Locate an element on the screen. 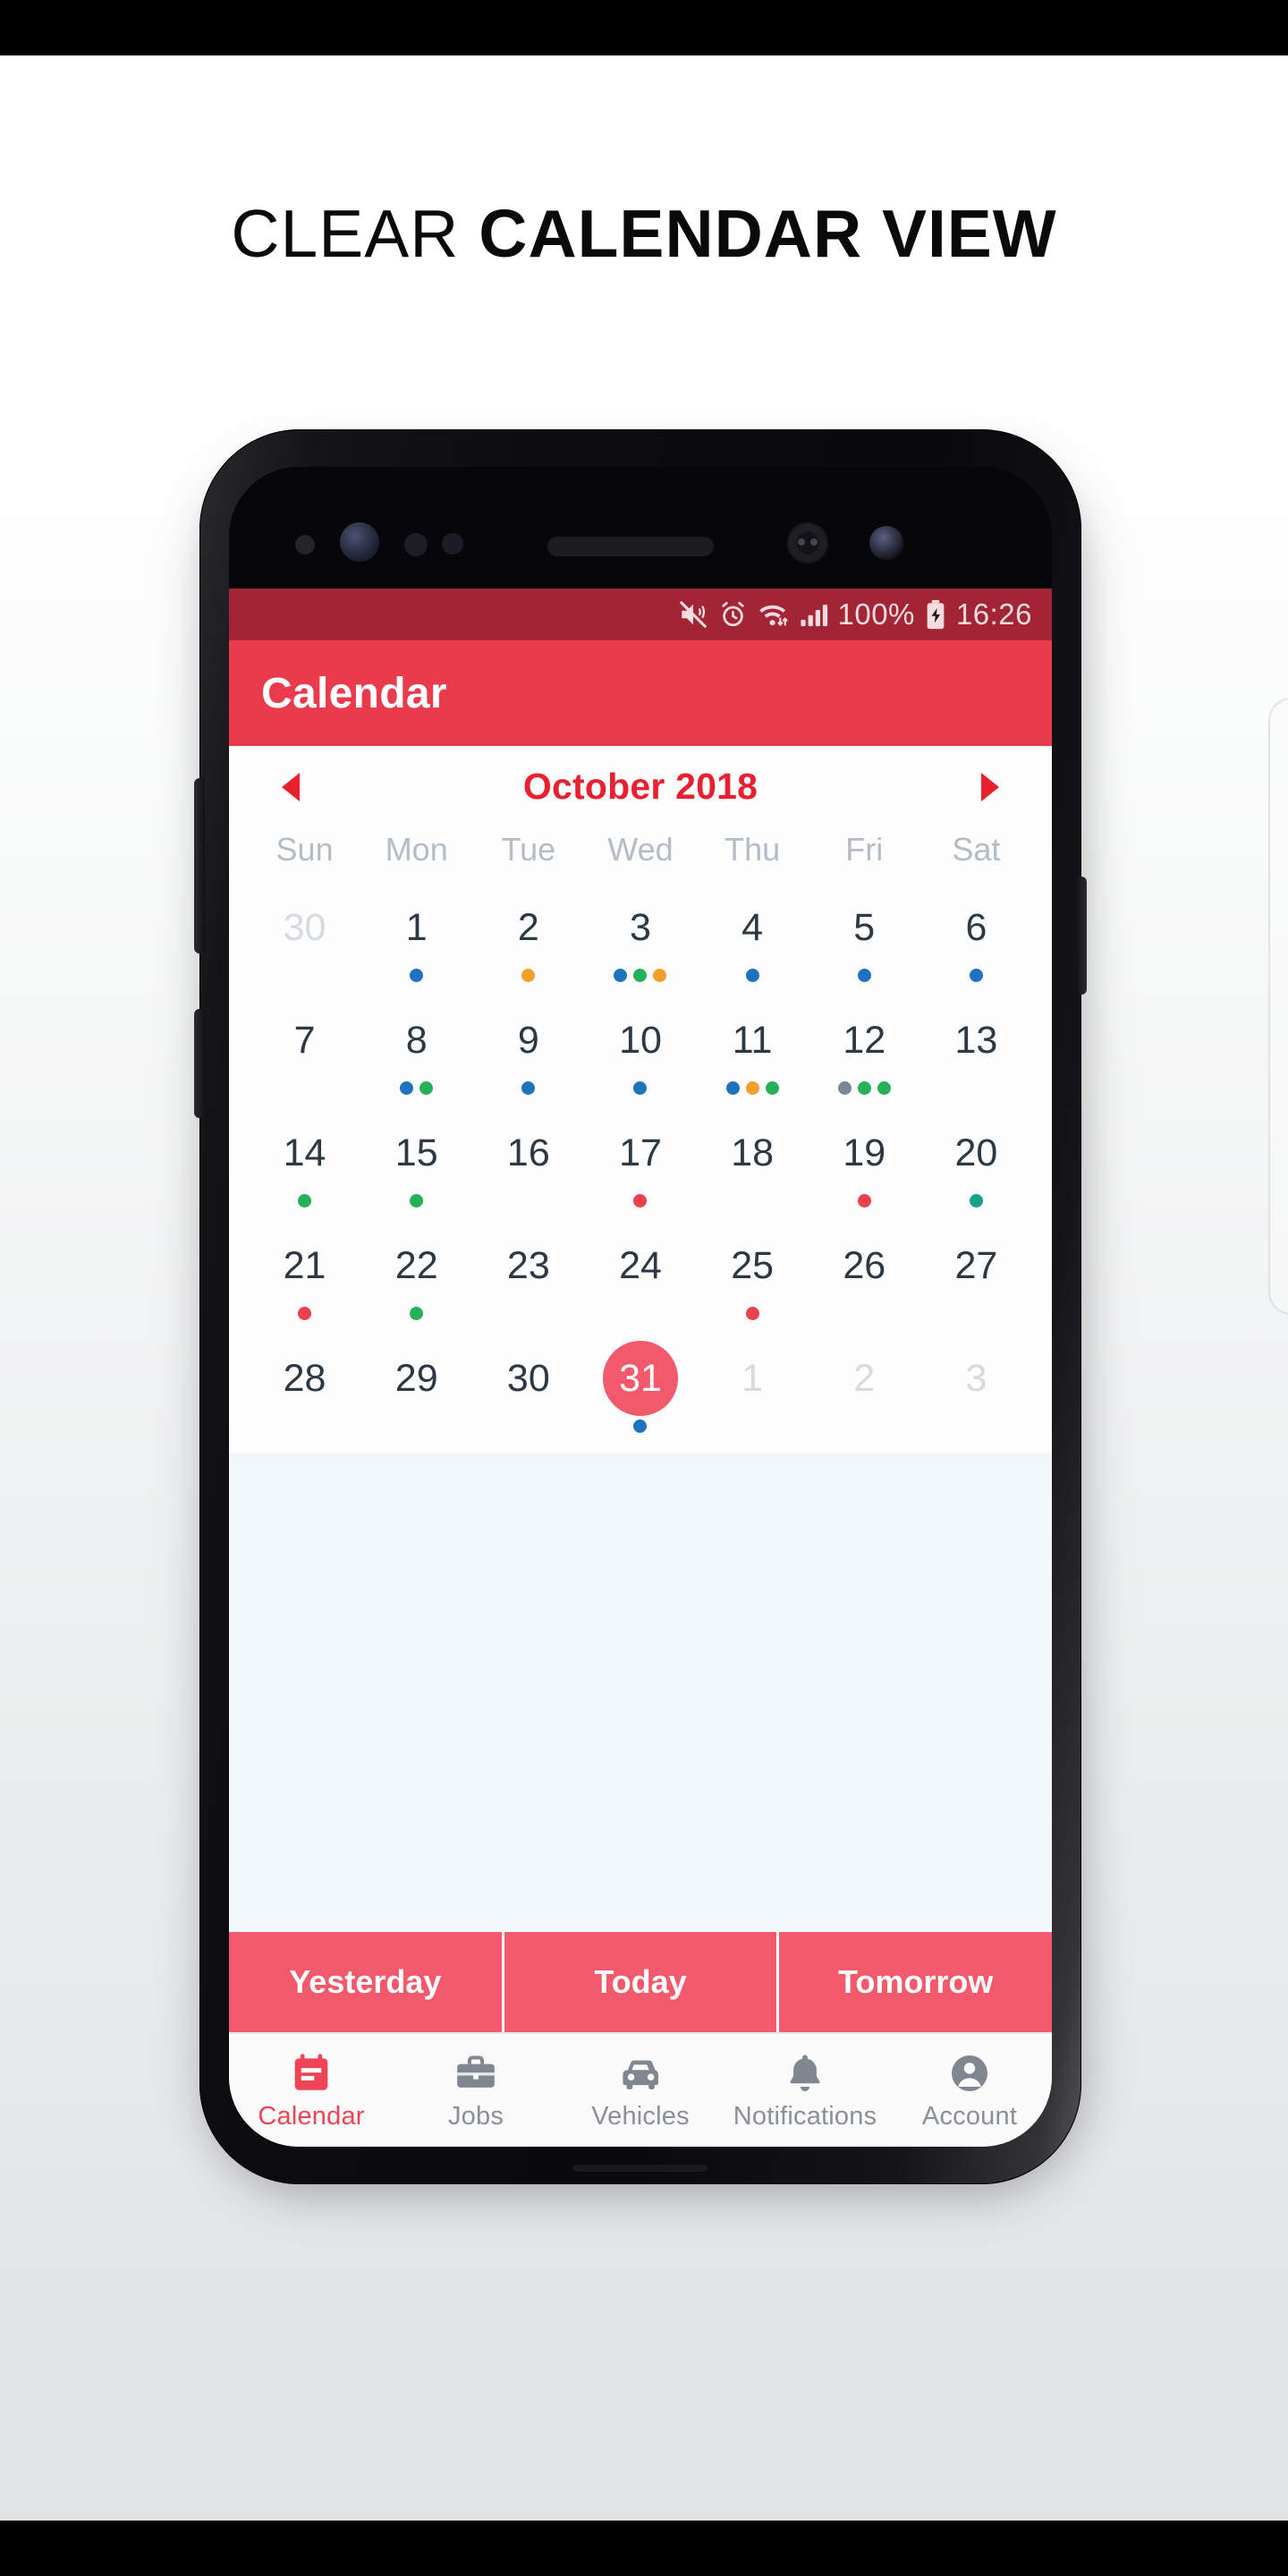 The image size is (1288, 2576). sensor-icon is located at coordinates (452, 544).